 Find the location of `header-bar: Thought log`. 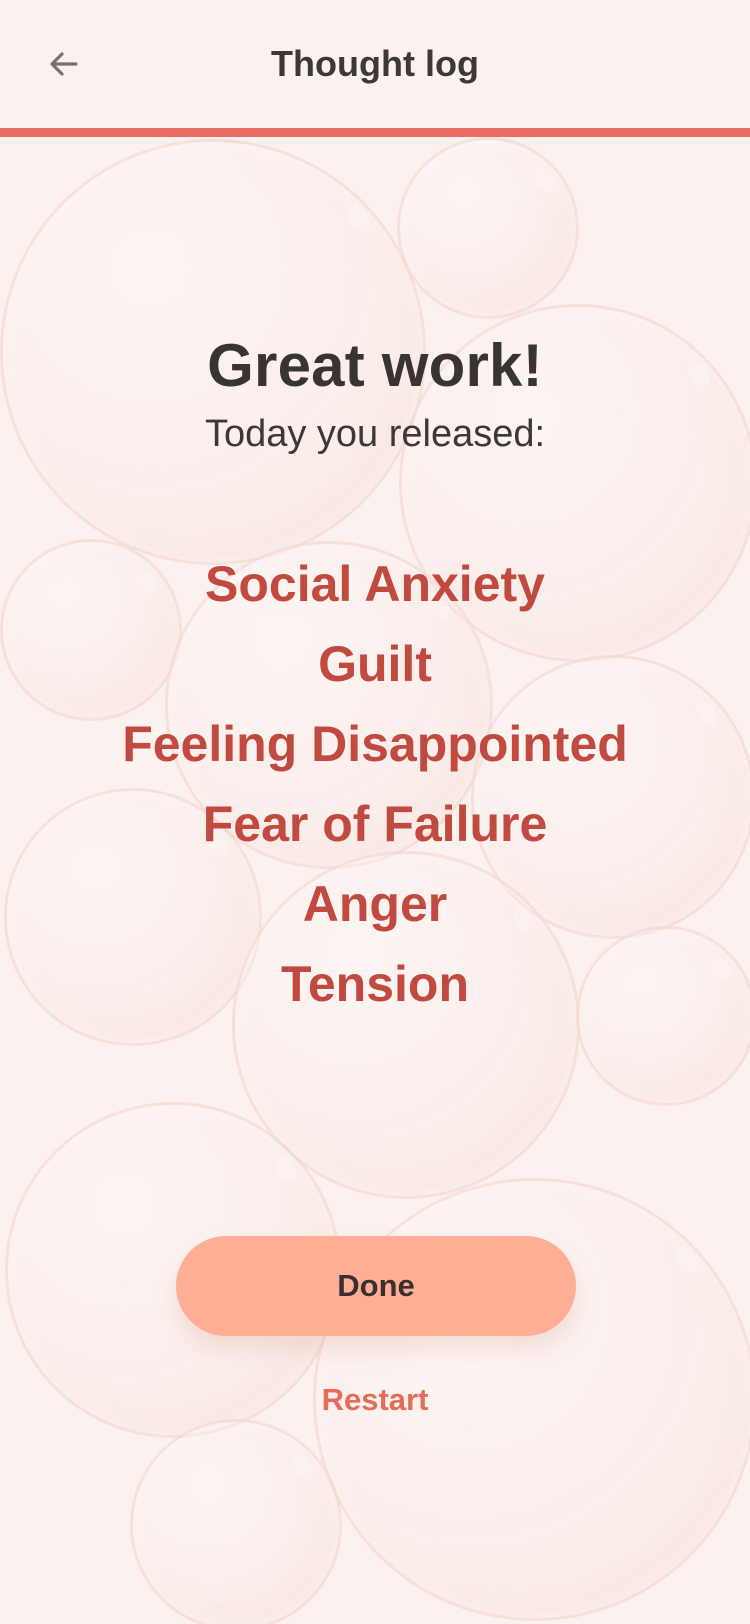

header-bar: Thought log is located at coordinates (375, 64).